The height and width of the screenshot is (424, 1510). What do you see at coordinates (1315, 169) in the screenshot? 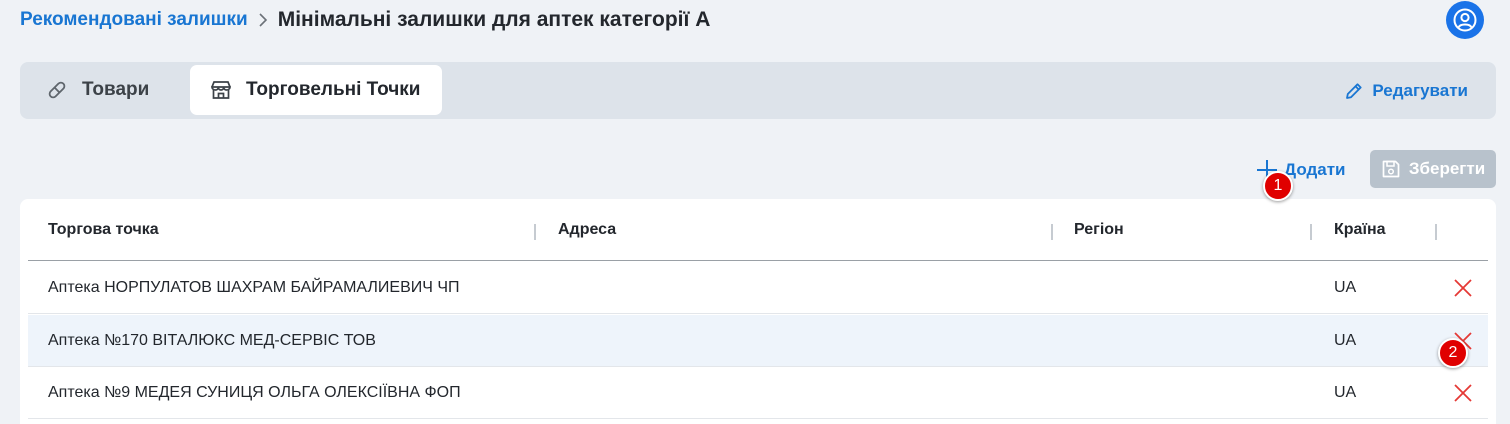
I see `add-button-label: Додати` at bounding box center [1315, 169].